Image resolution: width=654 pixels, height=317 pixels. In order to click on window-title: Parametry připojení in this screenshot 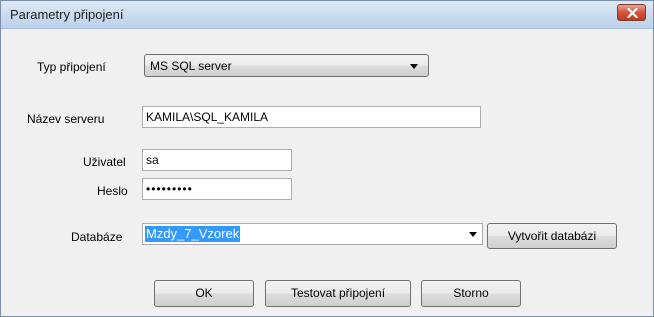, I will do `click(67, 14)`.